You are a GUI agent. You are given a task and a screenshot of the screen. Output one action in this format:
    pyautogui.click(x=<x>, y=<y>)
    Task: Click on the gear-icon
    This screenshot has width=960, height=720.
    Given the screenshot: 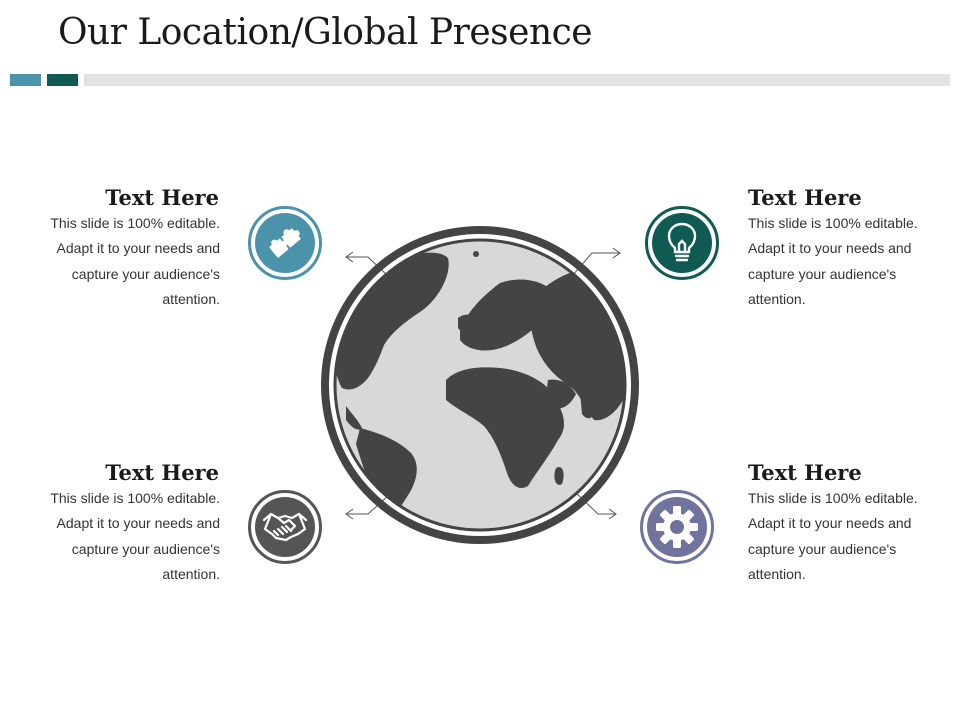 What is the action you would take?
    pyautogui.click(x=677, y=527)
    